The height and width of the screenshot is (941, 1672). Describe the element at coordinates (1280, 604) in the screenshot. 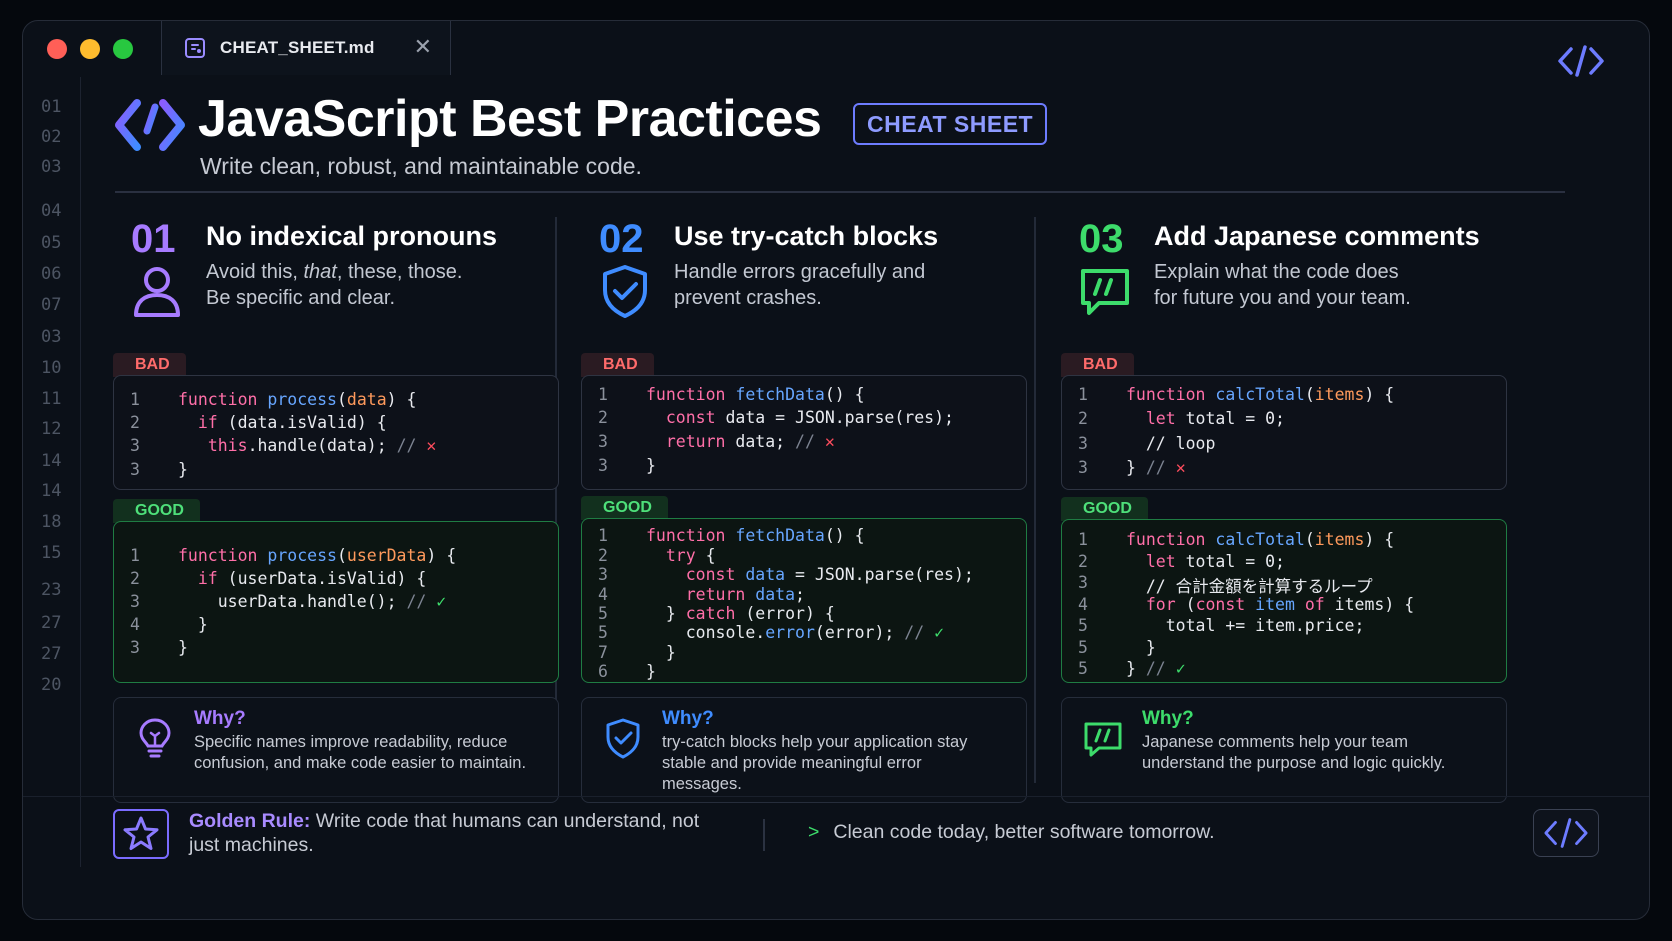

I see `code-line: for (const item of items) {` at that location.